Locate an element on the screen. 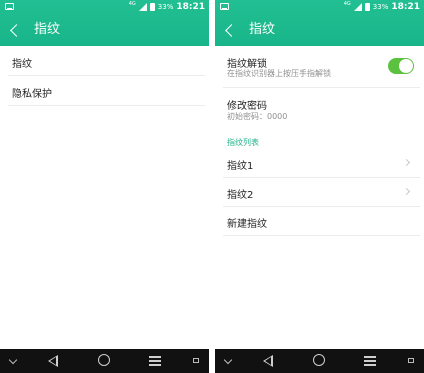  toggle-knob is located at coordinates (406, 66).